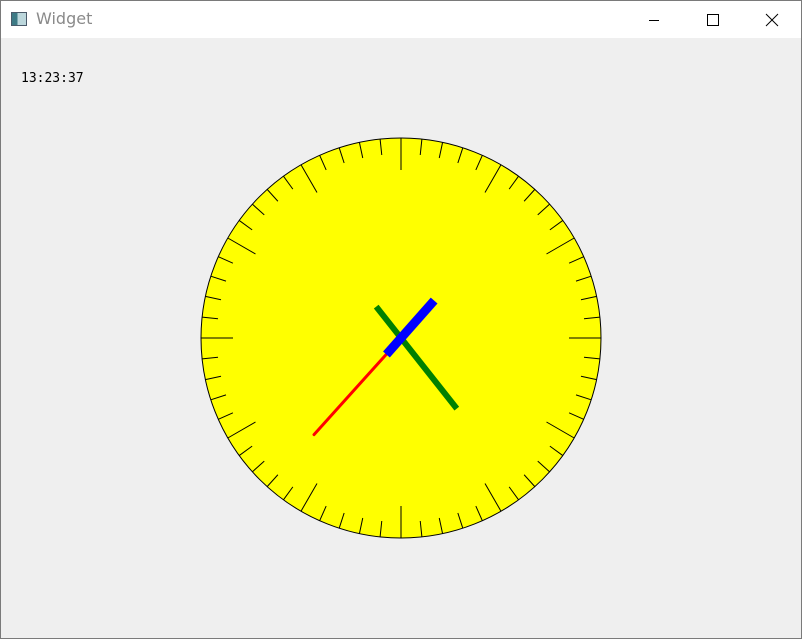  Describe the element at coordinates (64, 18) in the screenshot. I see `window-title: Widget` at that location.